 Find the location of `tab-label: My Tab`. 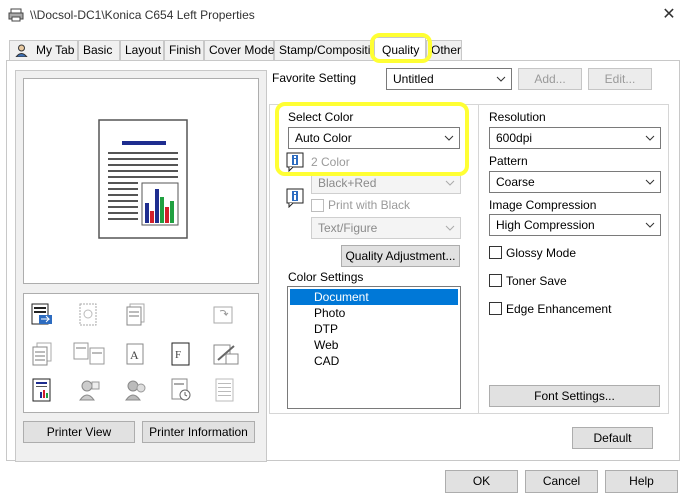

tab-label: My Tab is located at coordinates (55, 50).